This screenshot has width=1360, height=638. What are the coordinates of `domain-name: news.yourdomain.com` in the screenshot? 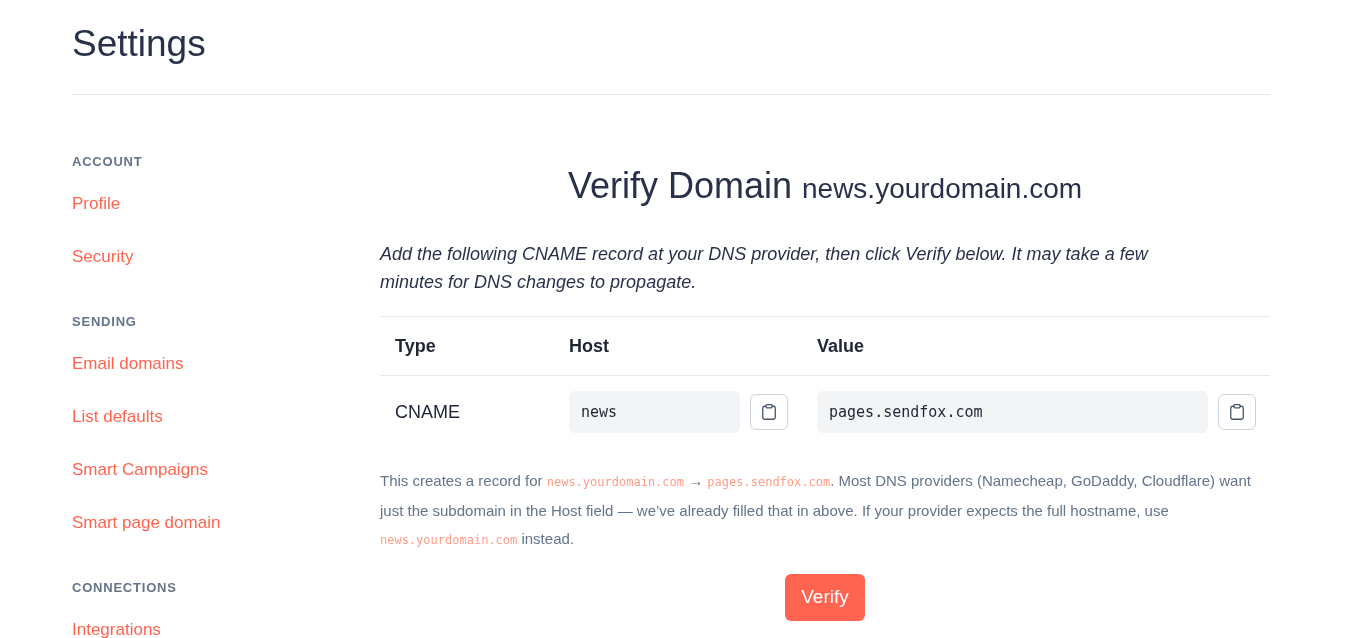 It's located at (942, 188).